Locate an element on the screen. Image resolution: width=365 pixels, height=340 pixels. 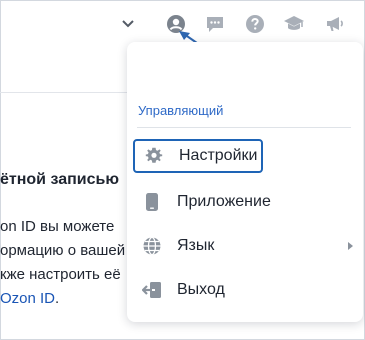
background-divider is located at coordinates (65, 92).